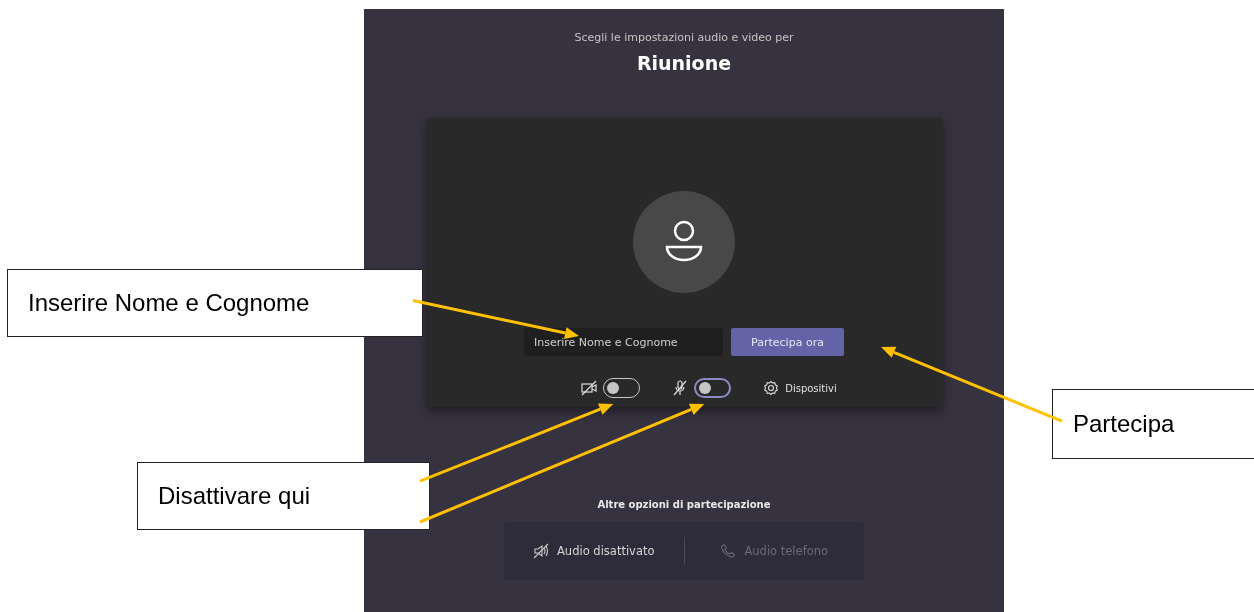 The width and height of the screenshot is (1254, 612). I want to click on microphone-control, so click(702, 388).